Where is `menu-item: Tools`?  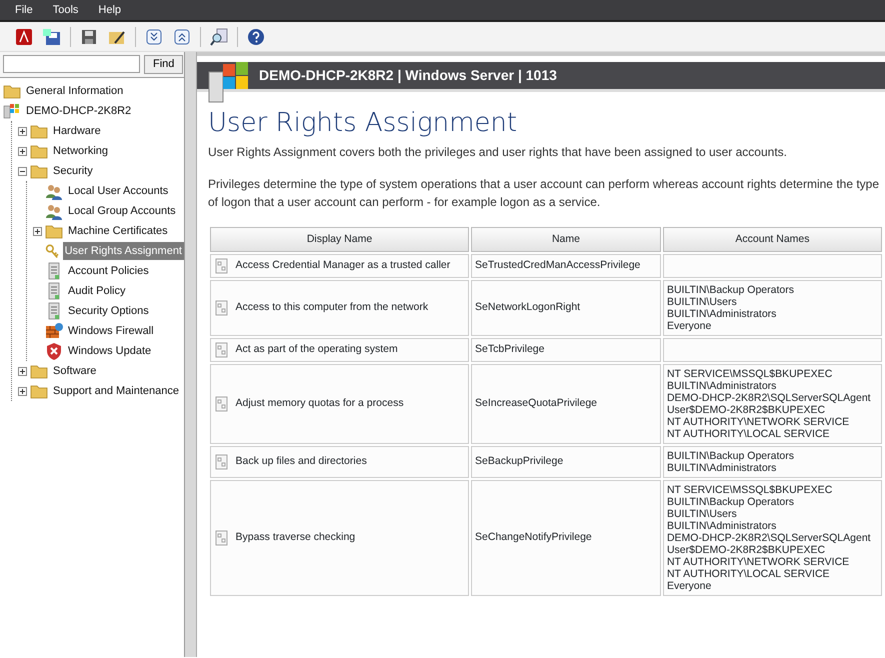 menu-item: Tools is located at coordinates (69, 10).